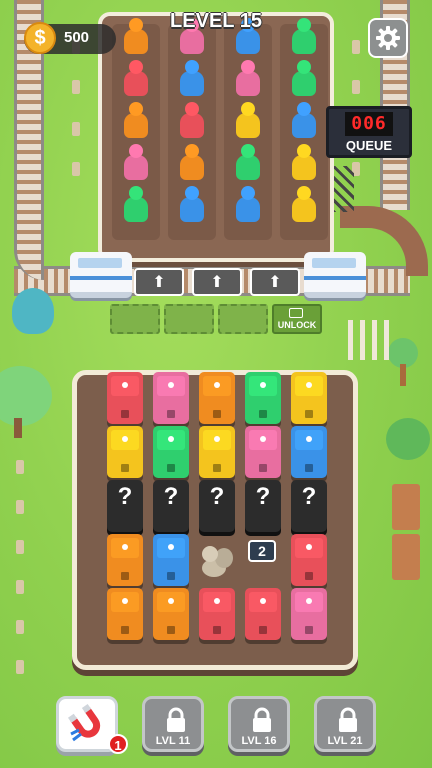 The width and height of the screenshot is (432, 768). Describe the element at coordinates (77, 37) in the screenshot. I see `coin-amount: 500` at that location.